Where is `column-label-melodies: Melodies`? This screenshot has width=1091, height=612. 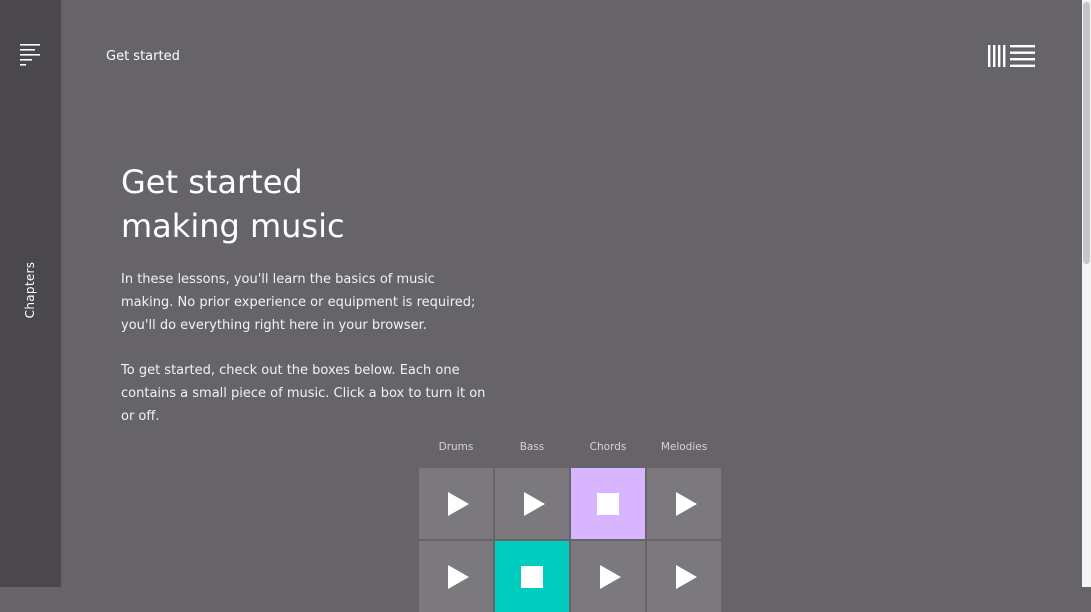
column-label-melodies: Melodies is located at coordinates (684, 447).